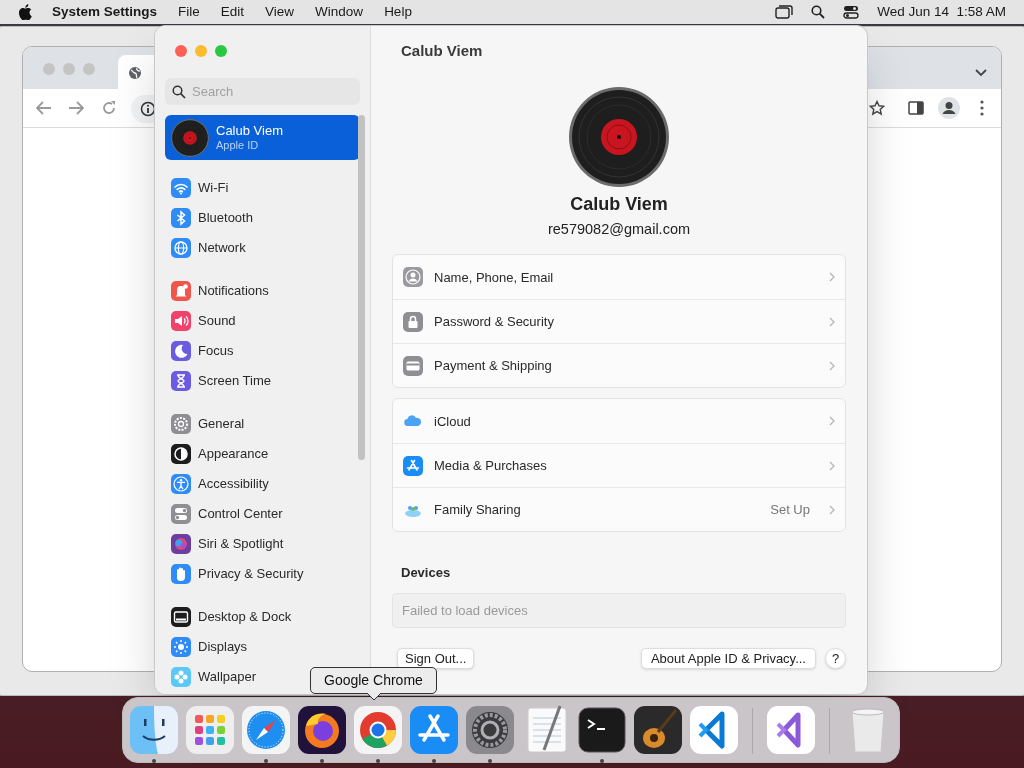 The height and width of the screenshot is (768, 1024). I want to click on fox-globe-icon, so click(322, 730).